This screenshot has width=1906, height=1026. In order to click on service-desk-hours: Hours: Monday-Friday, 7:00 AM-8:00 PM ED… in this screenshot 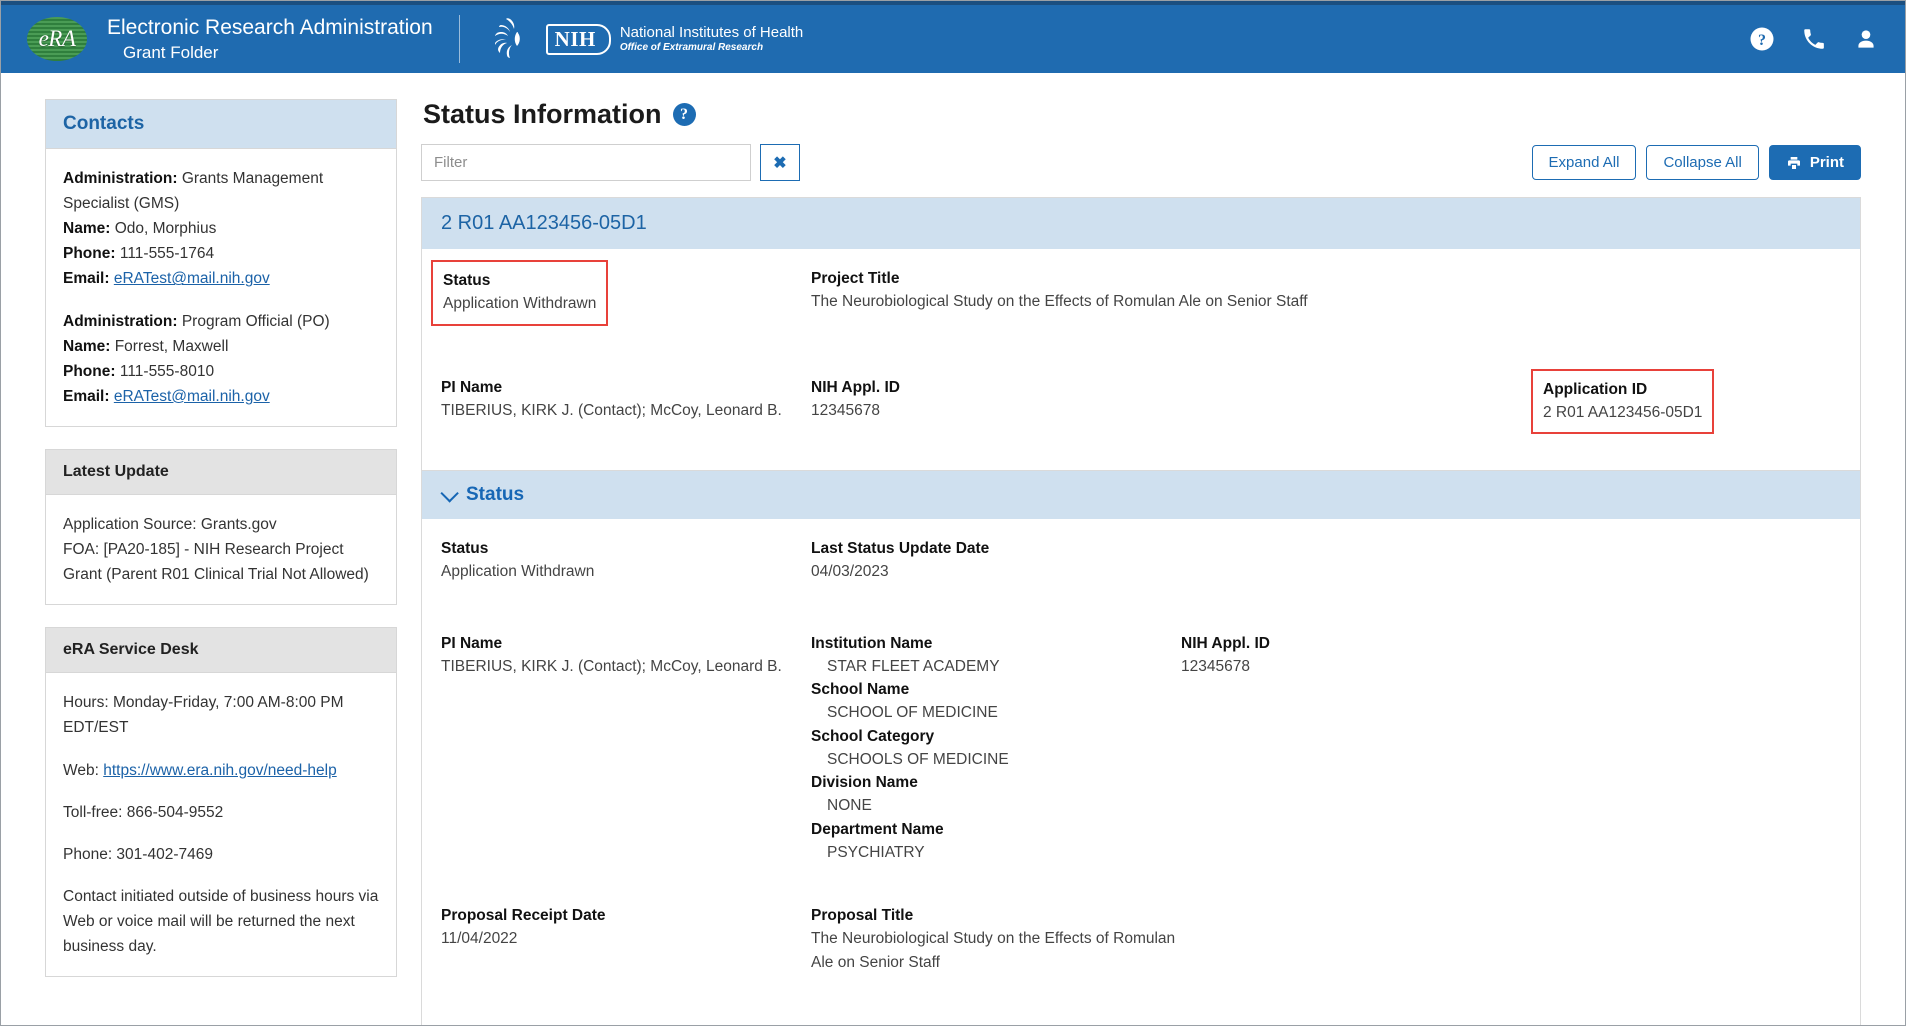, I will do `click(203, 715)`.